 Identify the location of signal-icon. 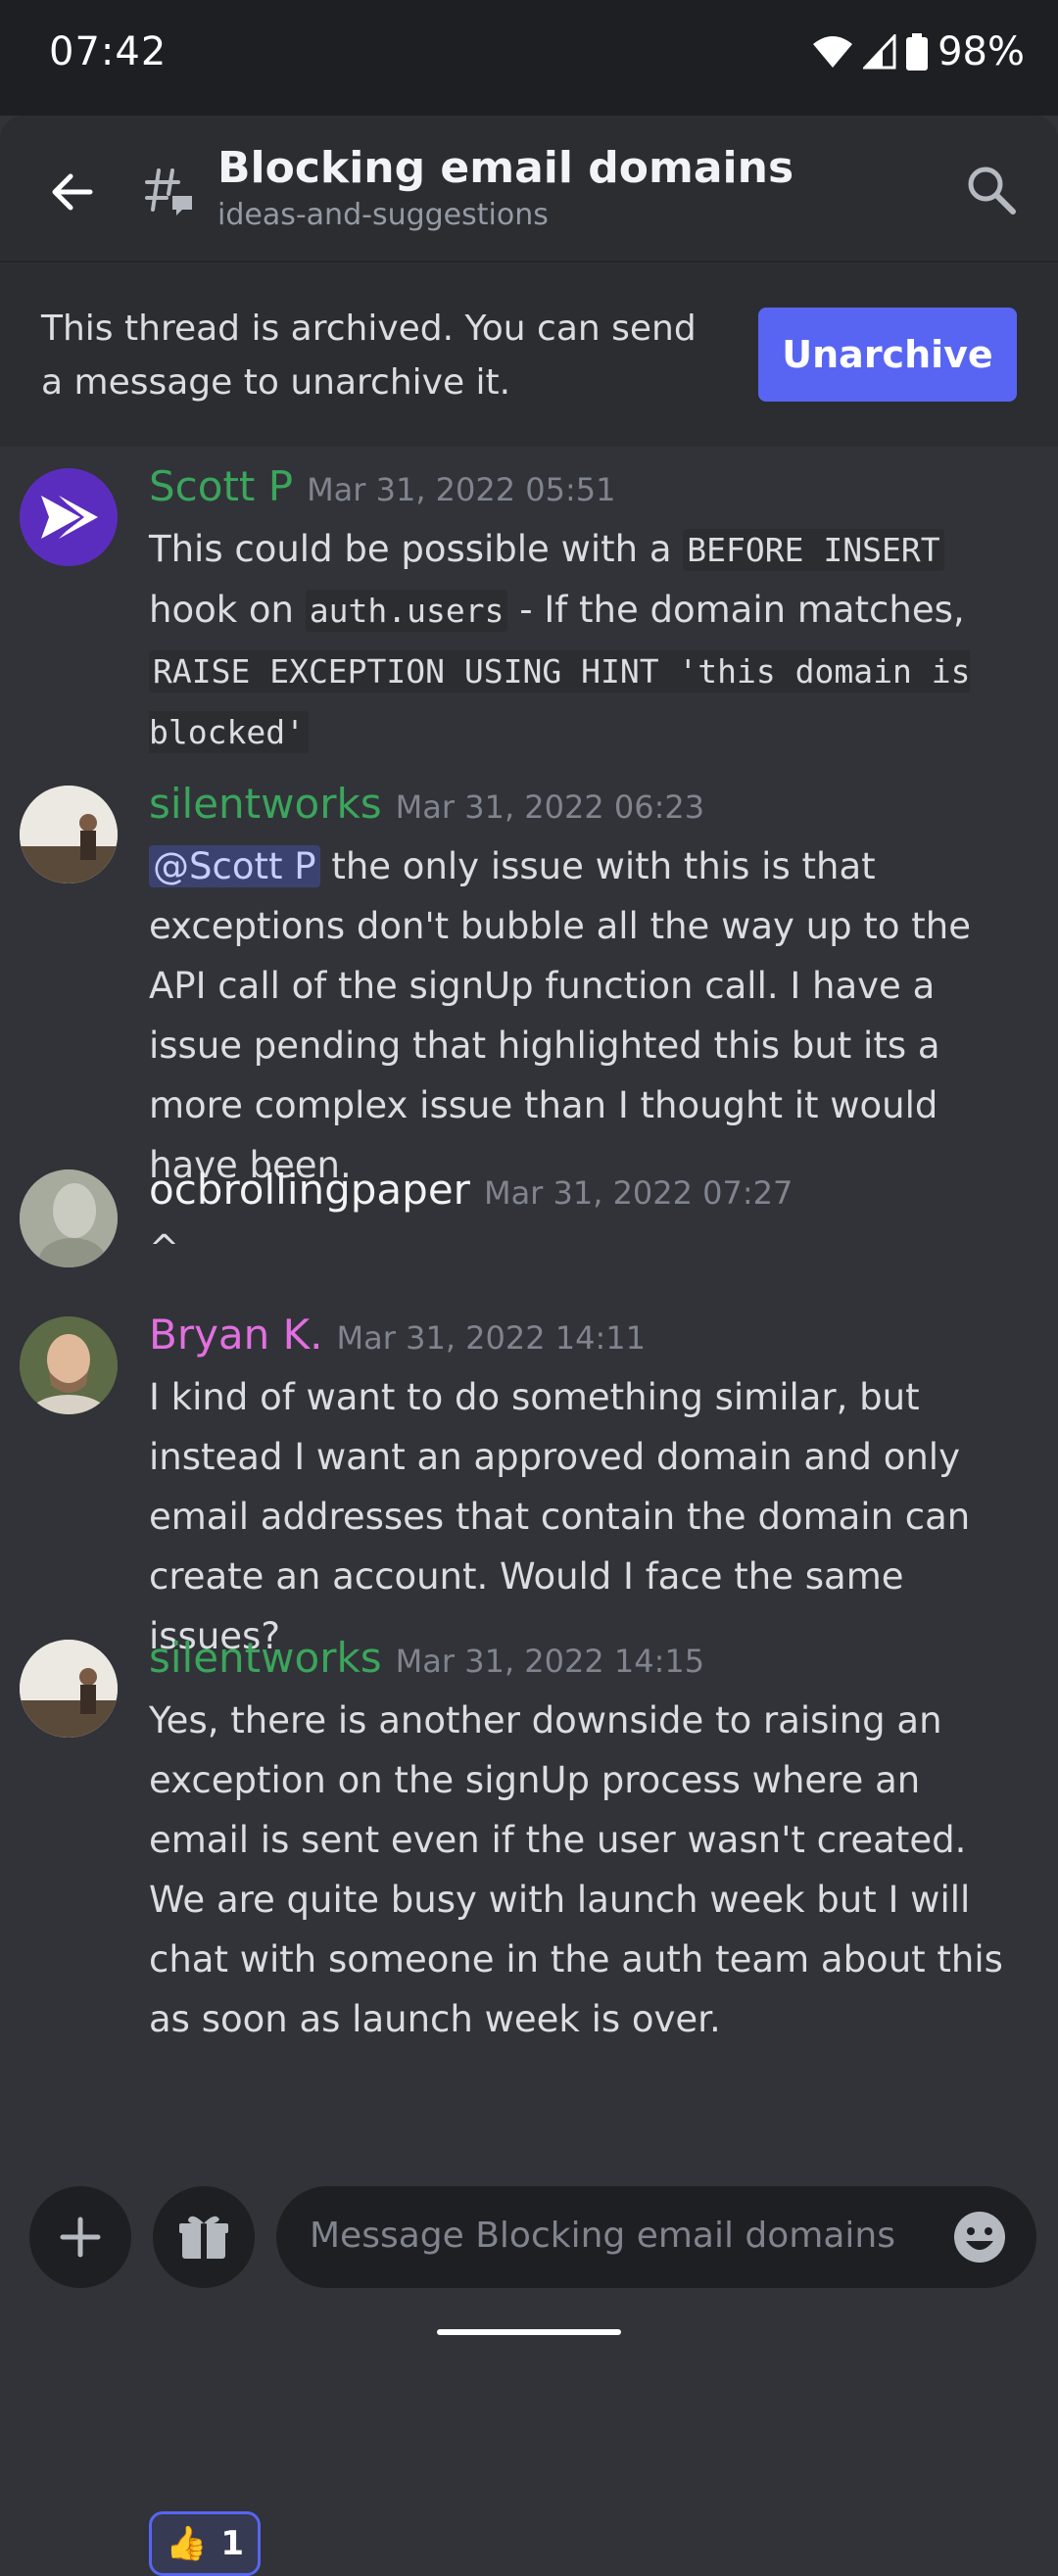
(879, 52).